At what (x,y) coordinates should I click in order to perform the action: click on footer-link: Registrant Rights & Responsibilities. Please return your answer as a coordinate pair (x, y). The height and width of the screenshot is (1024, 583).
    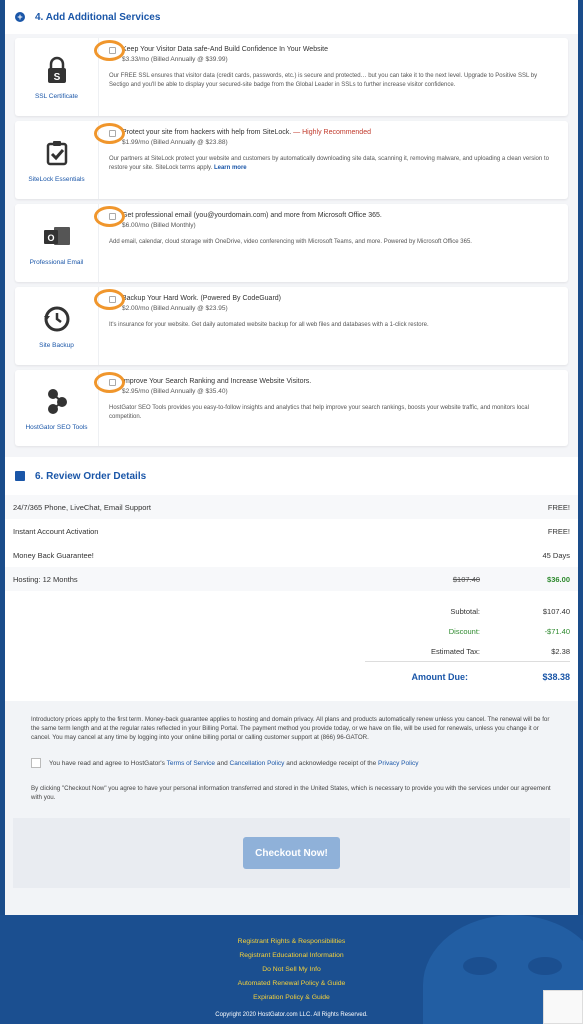
    Looking at the image, I should click on (291, 942).